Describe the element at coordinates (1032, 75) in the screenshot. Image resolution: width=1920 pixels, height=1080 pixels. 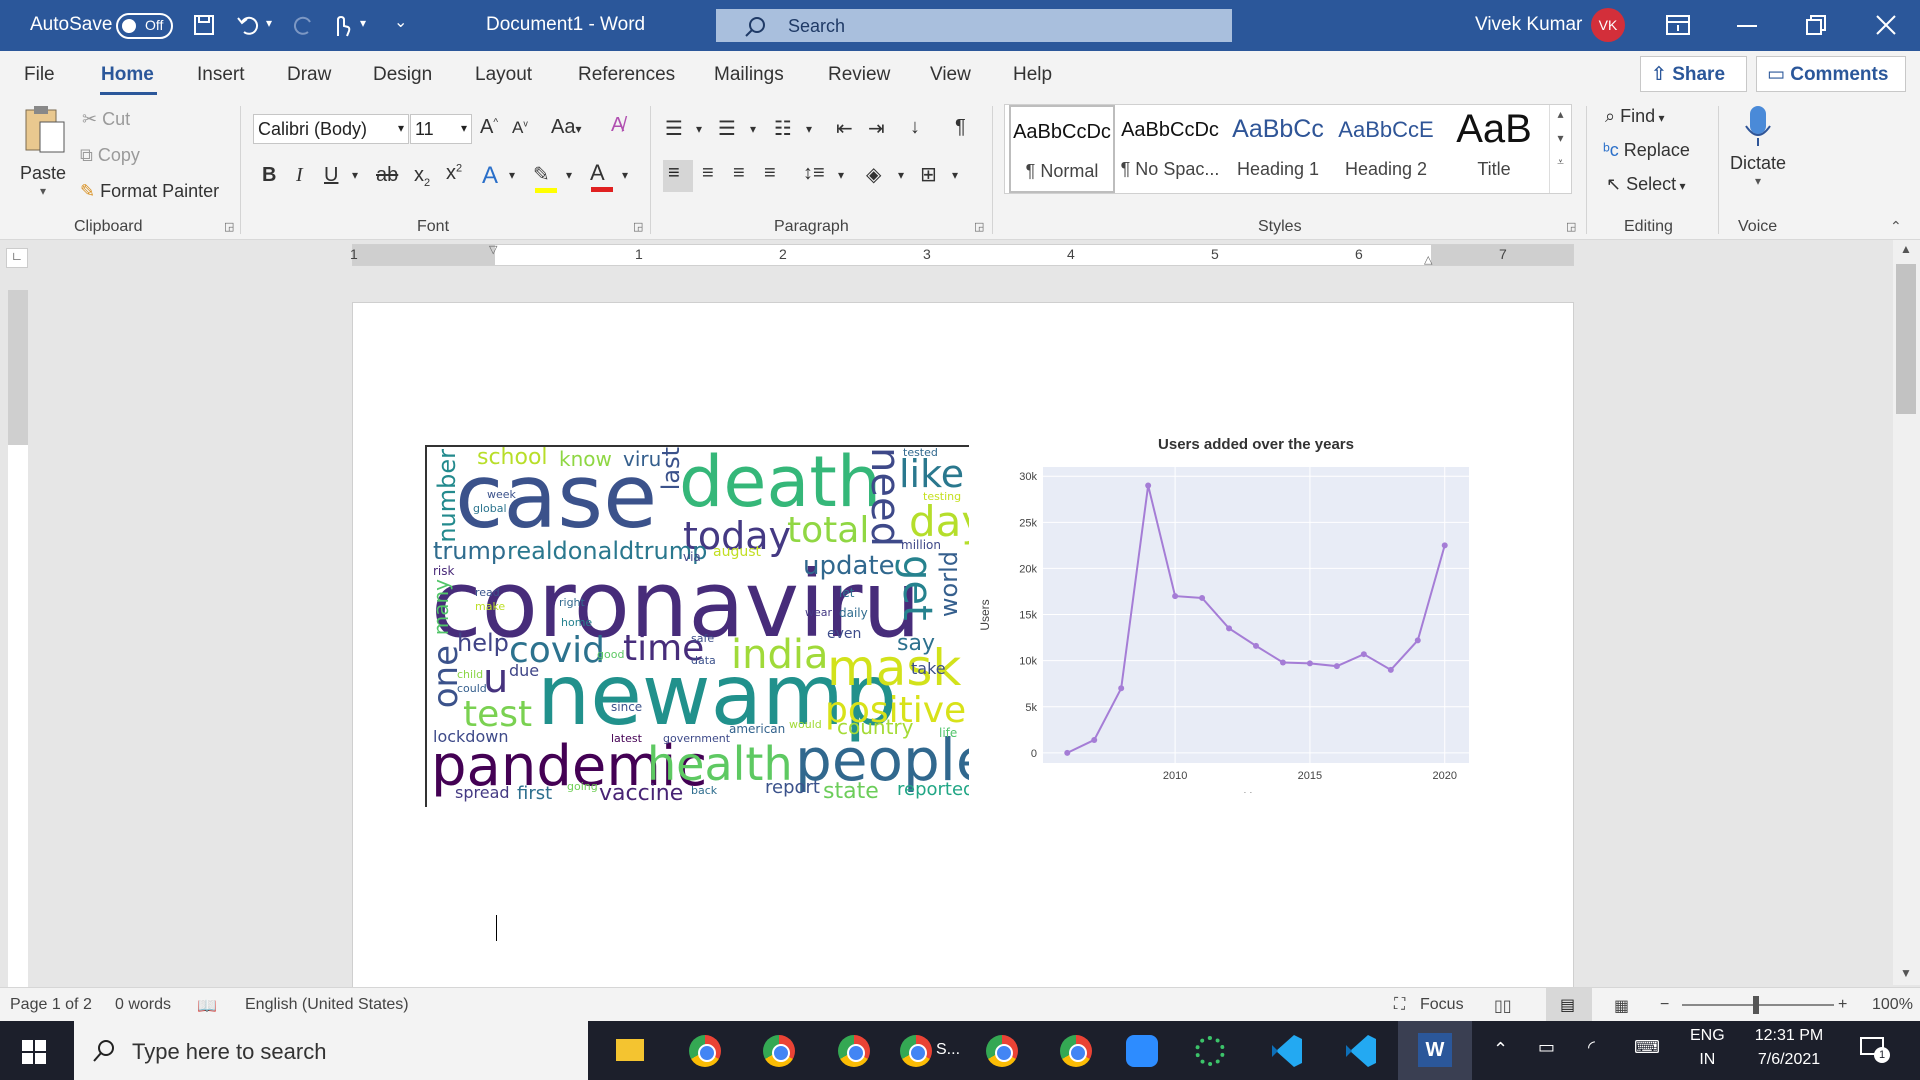
I see `tab-help: Help` at that location.